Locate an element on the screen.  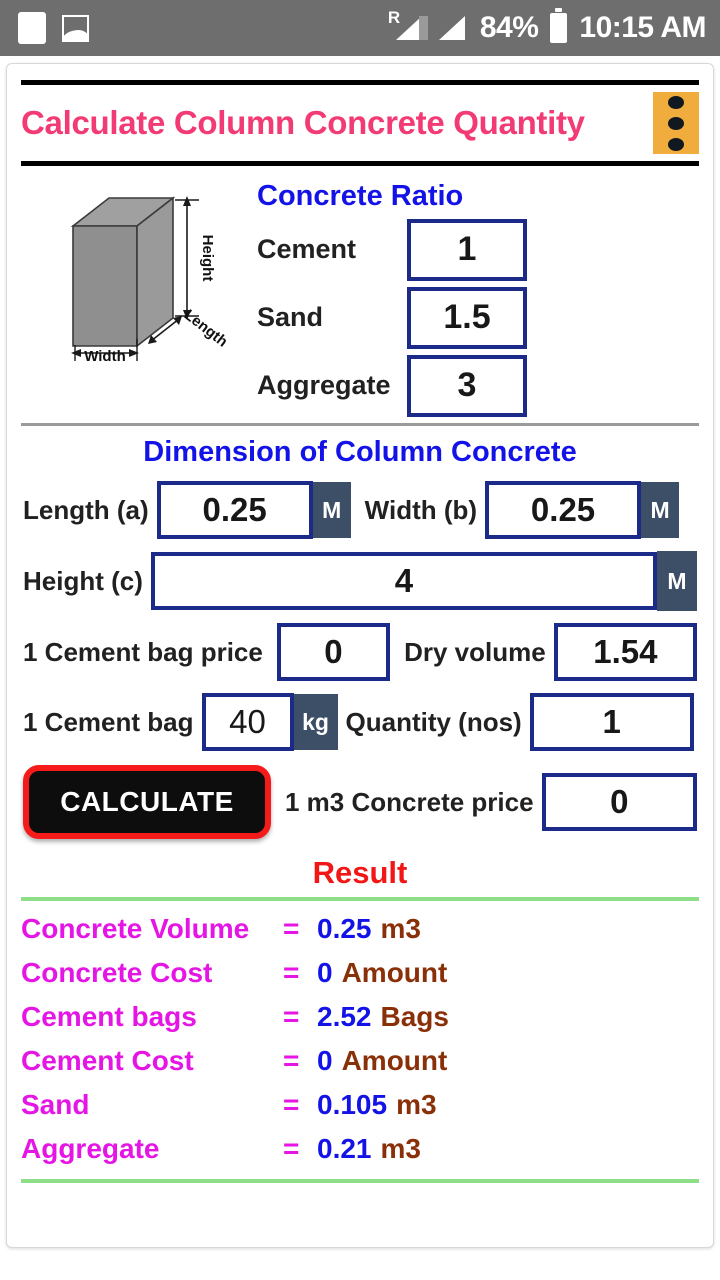
clock: 10:15 AM is located at coordinates (642, 27).